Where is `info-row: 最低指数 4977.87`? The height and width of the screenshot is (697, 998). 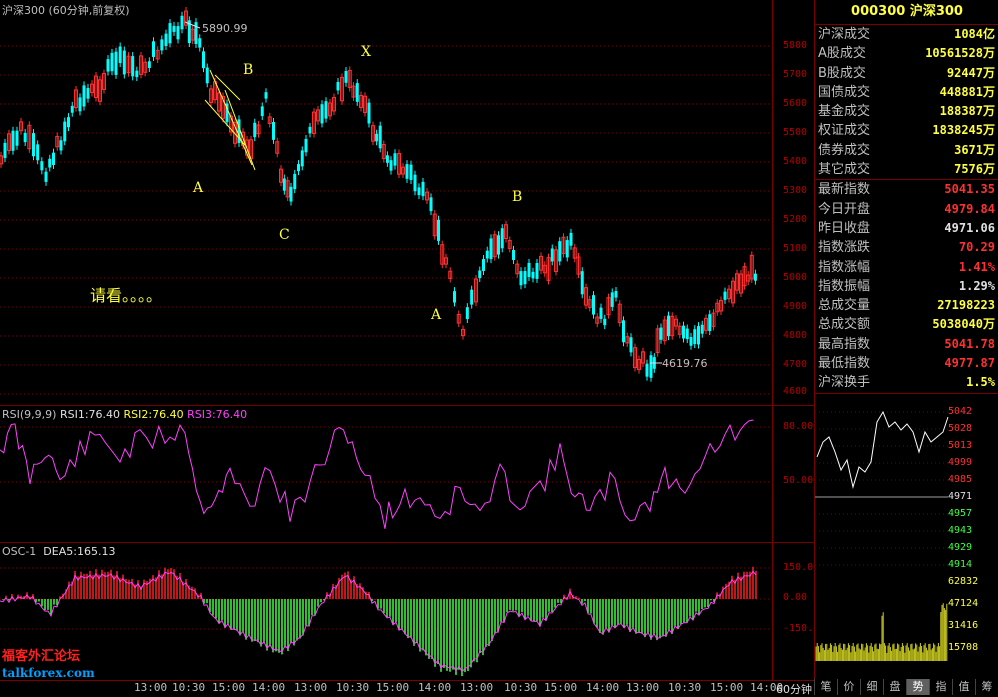
info-row: 最低指数 4977.87 is located at coordinates (906, 363).